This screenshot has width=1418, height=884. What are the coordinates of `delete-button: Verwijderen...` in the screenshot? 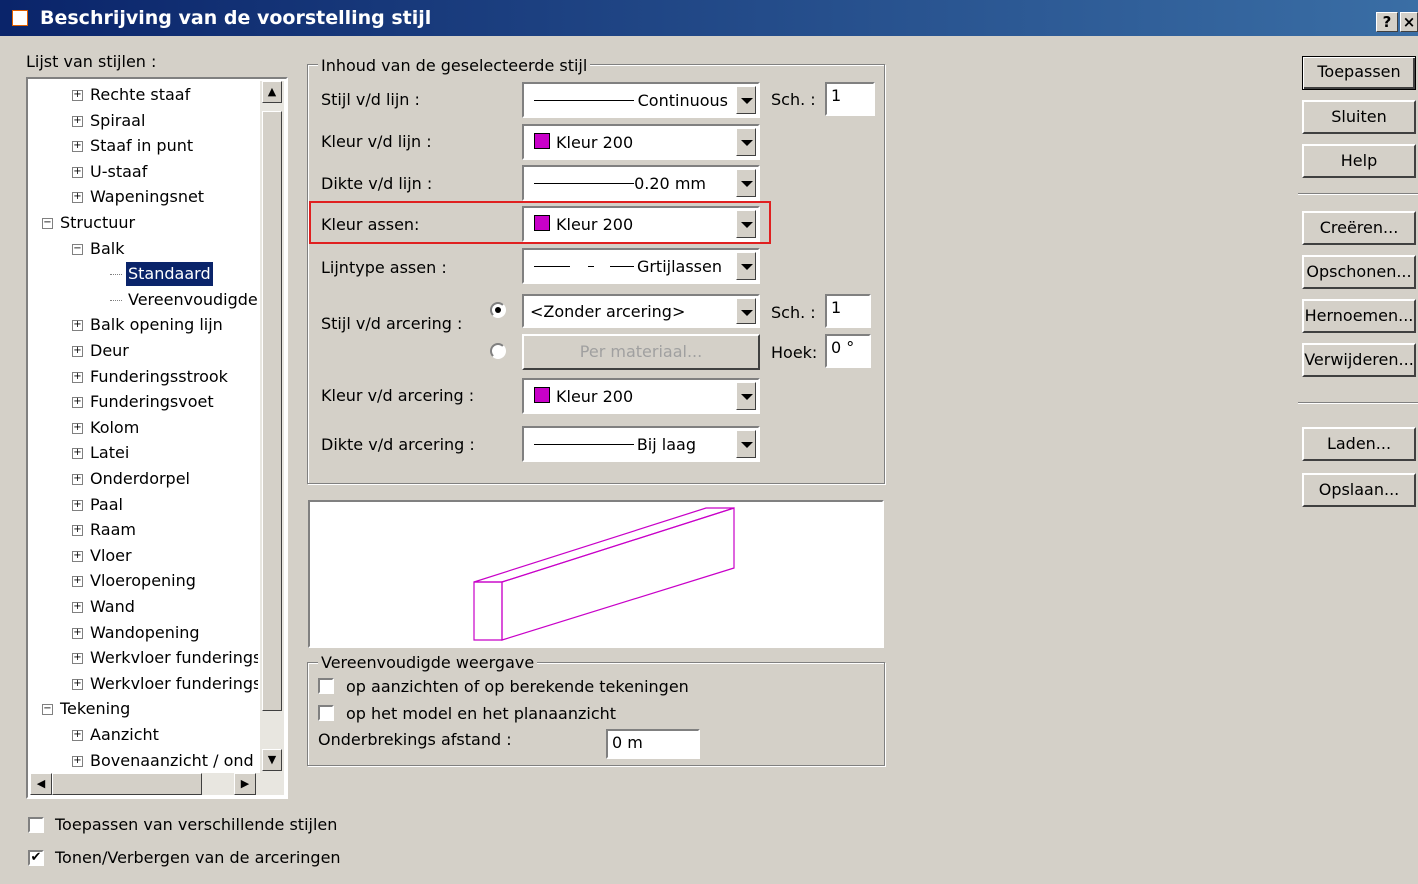 It's located at (1359, 360).